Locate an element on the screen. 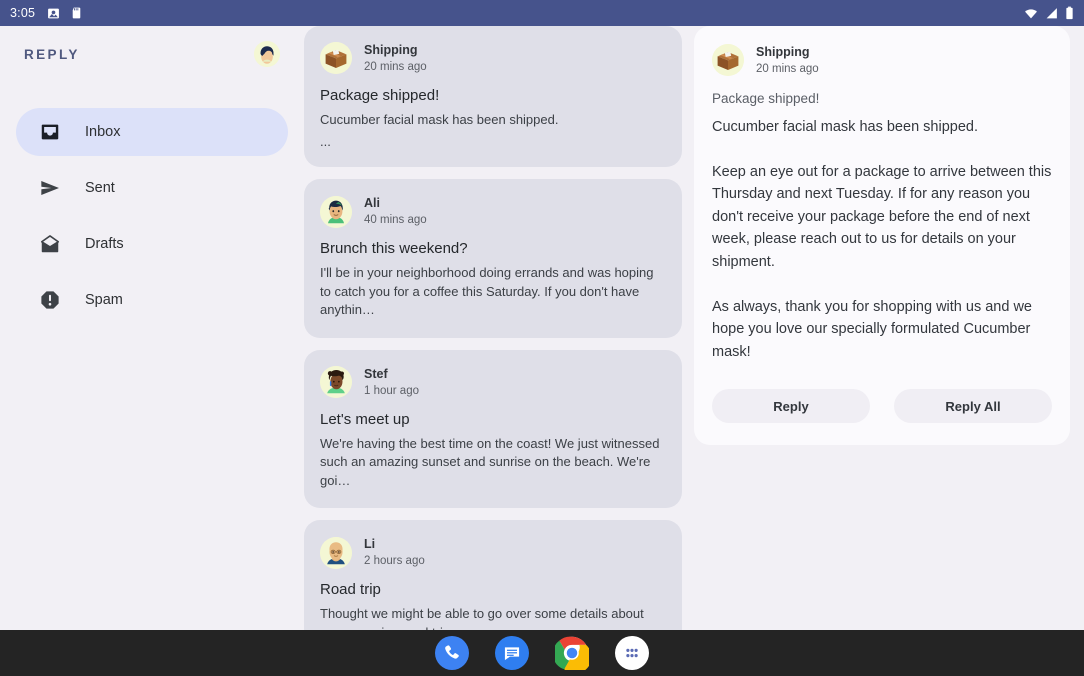 The height and width of the screenshot is (676, 1084). email-subject: Brunch this weekend? is located at coordinates (394, 249).